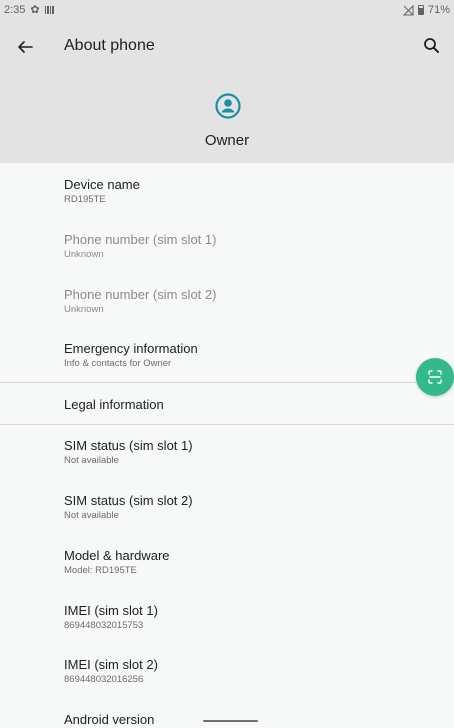  I want to click on list-item-imei-sim1: IMEI (sim slot 1) 869448032015753, so click(244, 618).